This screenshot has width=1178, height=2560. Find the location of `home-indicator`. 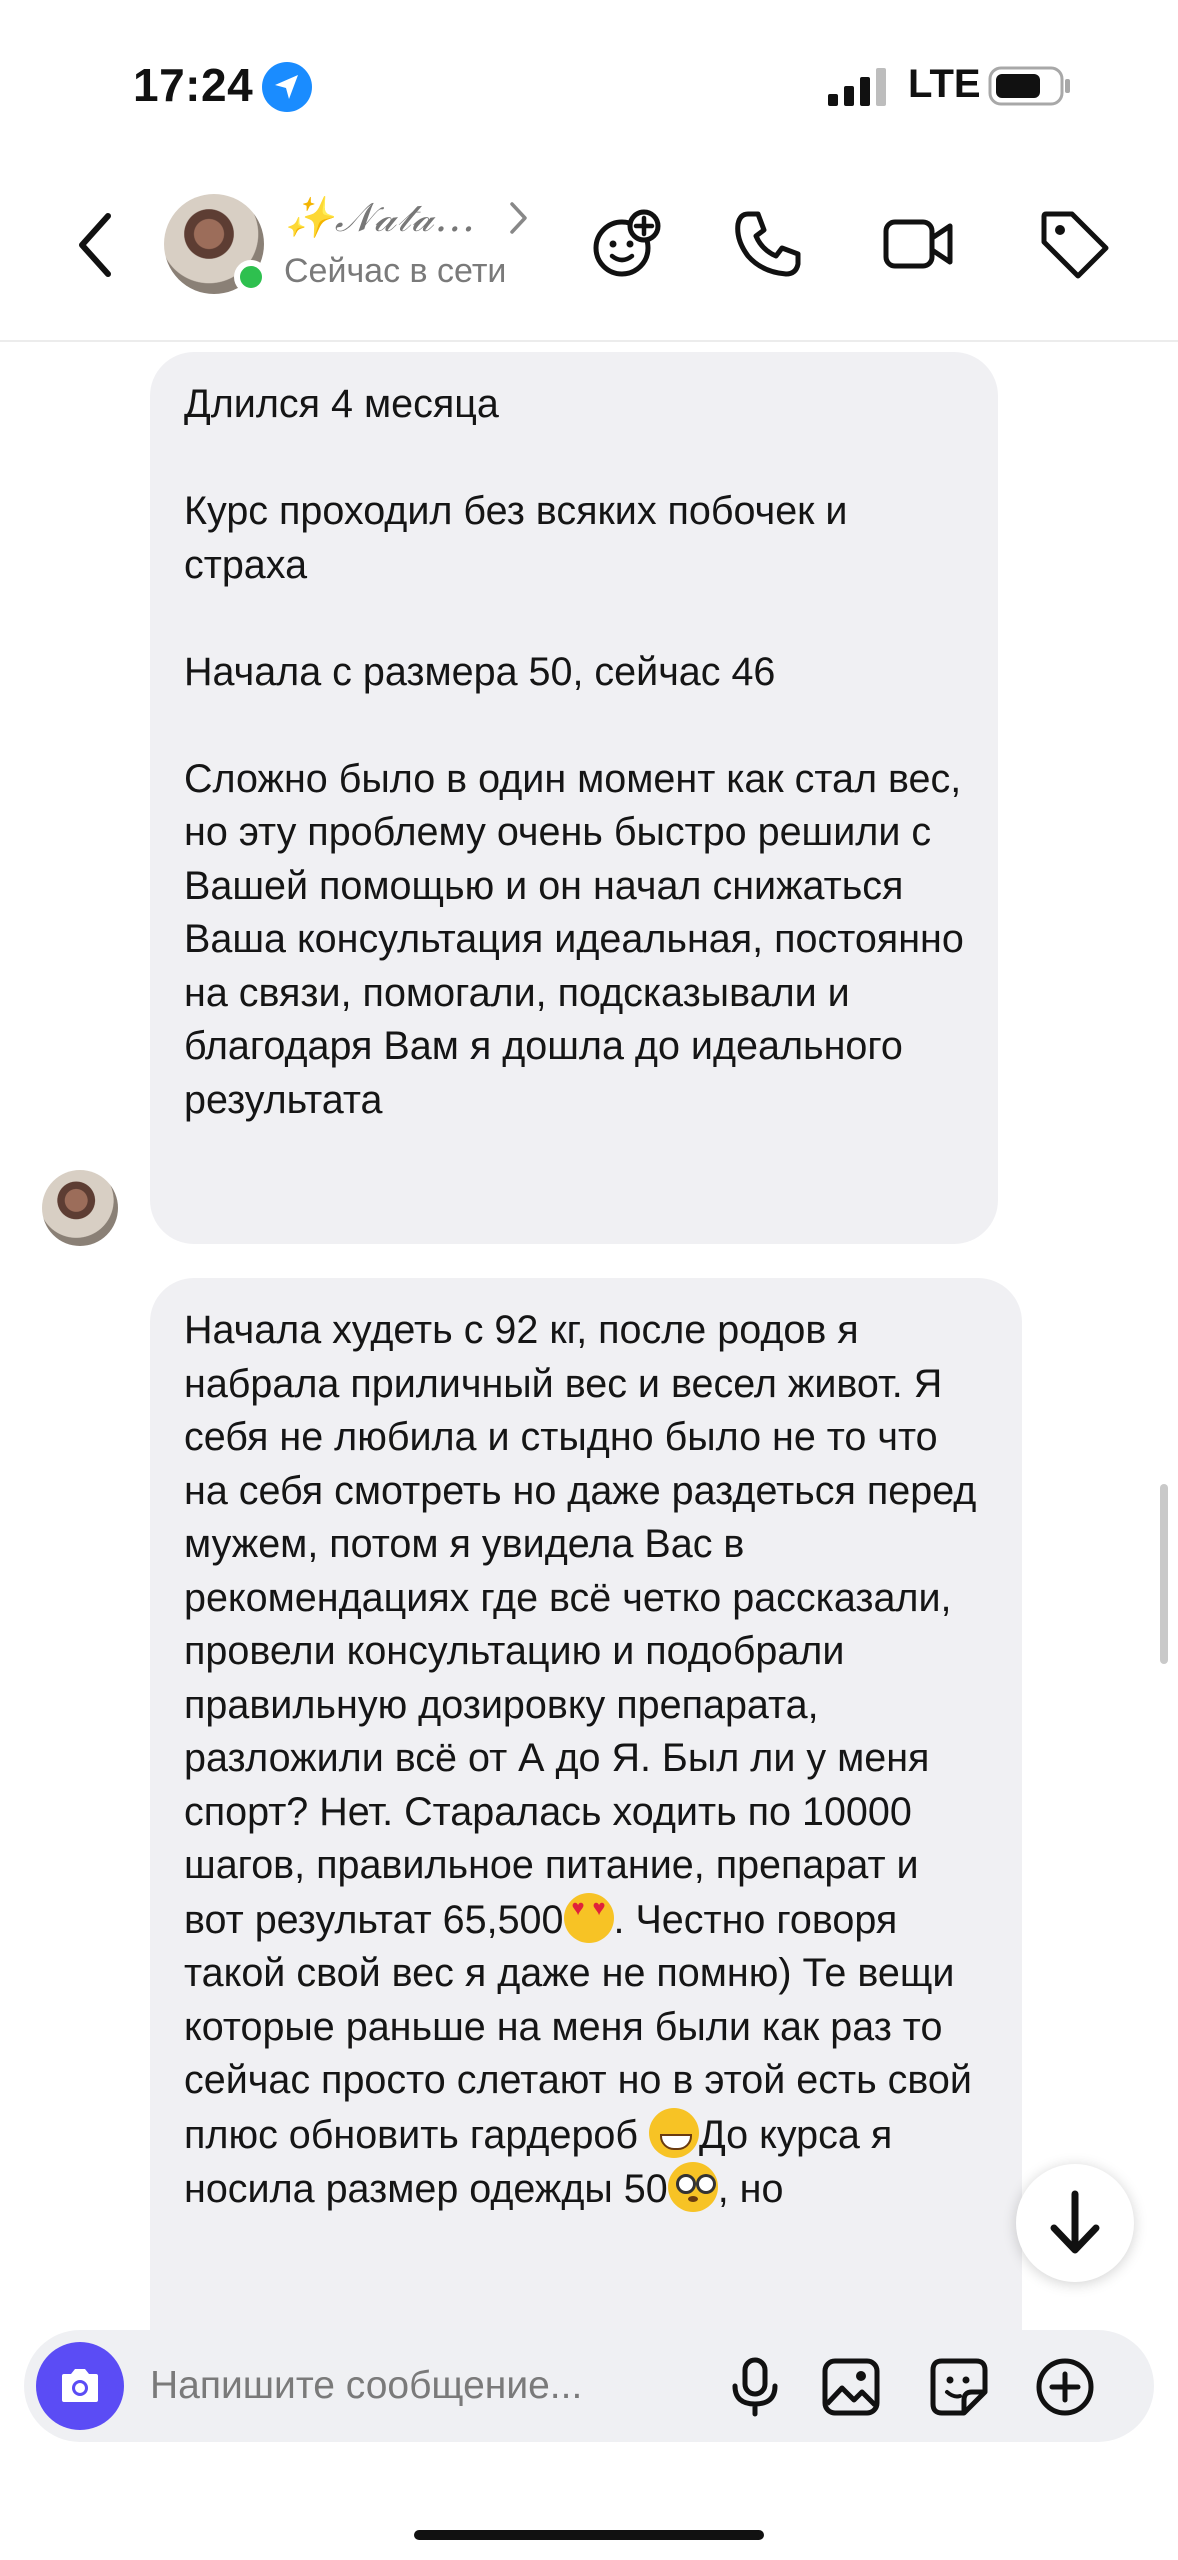

home-indicator is located at coordinates (589, 2535).